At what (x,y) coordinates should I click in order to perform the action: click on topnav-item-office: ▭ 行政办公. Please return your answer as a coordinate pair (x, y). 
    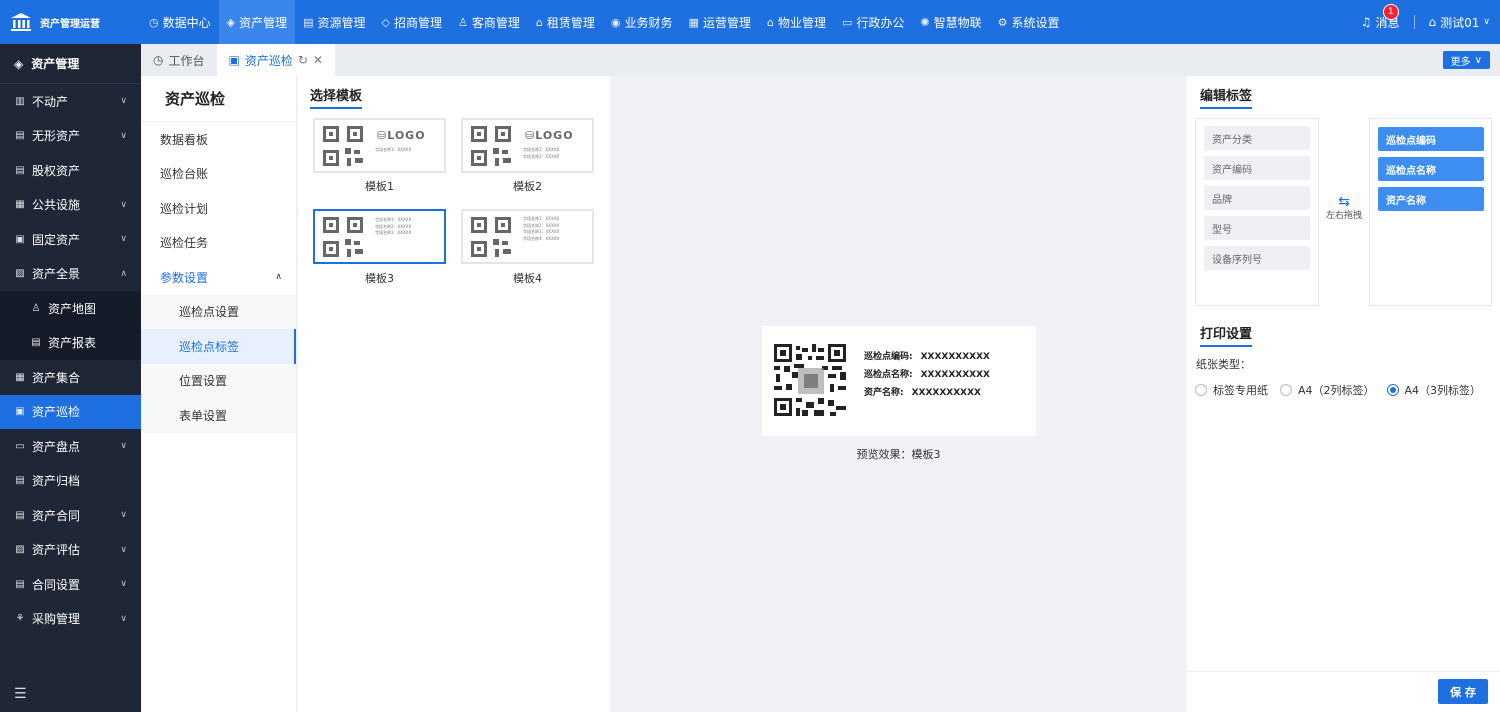
    Looking at the image, I should click on (873, 22).